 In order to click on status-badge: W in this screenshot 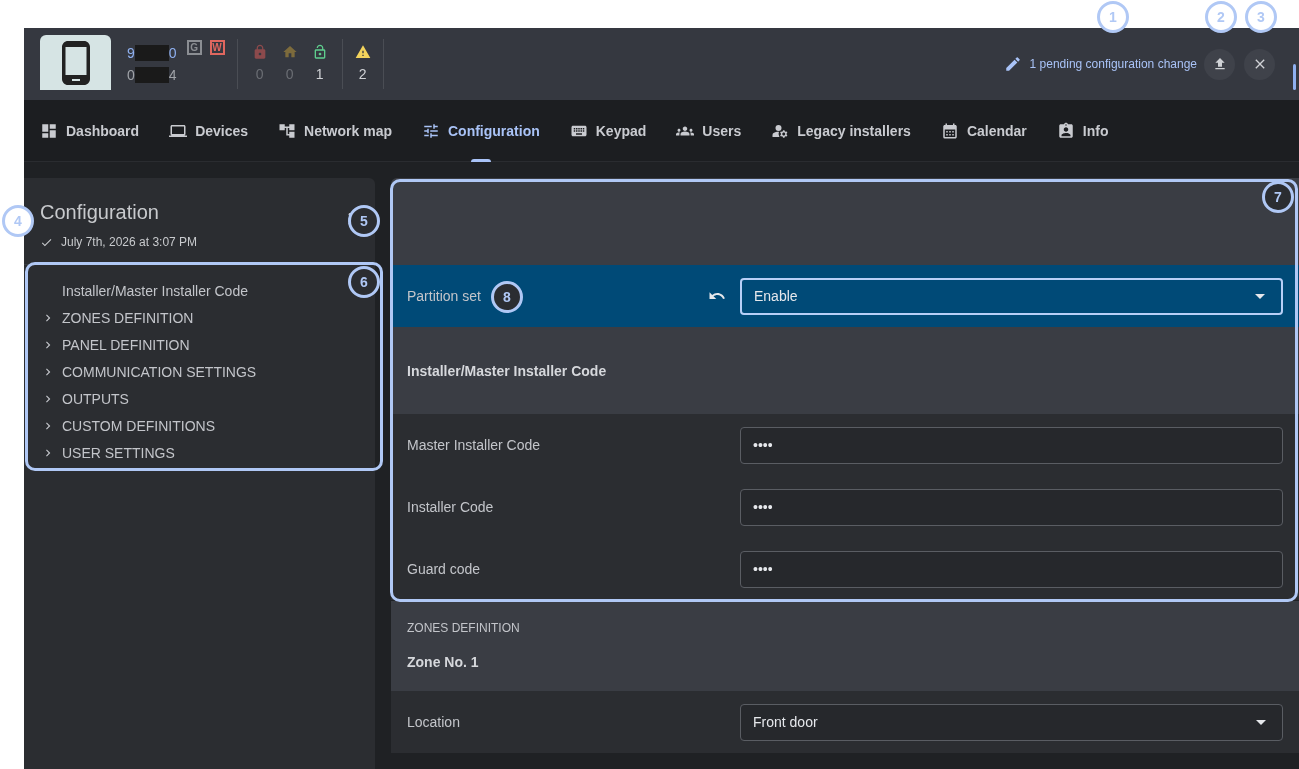, I will do `click(217, 47)`.